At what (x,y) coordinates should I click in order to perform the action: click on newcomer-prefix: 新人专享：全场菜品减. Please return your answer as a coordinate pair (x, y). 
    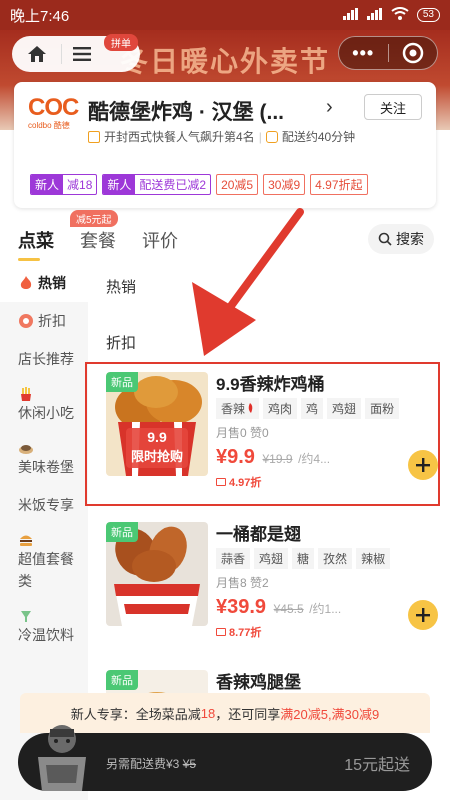
    Looking at the image, I should click on (135, 714).